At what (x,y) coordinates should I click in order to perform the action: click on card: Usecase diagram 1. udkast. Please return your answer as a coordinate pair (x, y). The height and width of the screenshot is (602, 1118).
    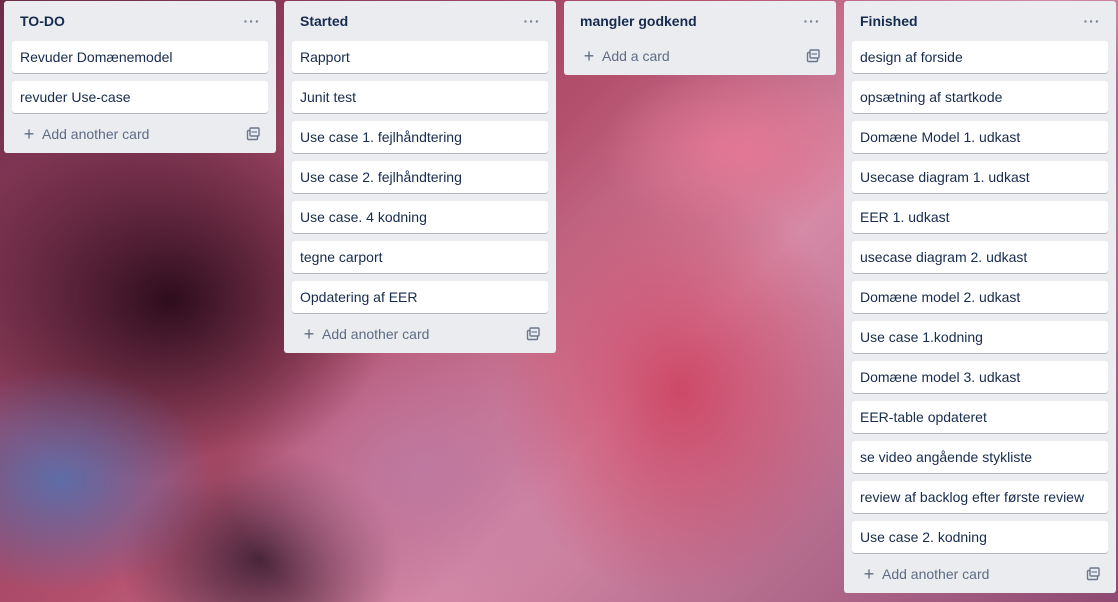
    Looking at the image, I should click on (980, 177).